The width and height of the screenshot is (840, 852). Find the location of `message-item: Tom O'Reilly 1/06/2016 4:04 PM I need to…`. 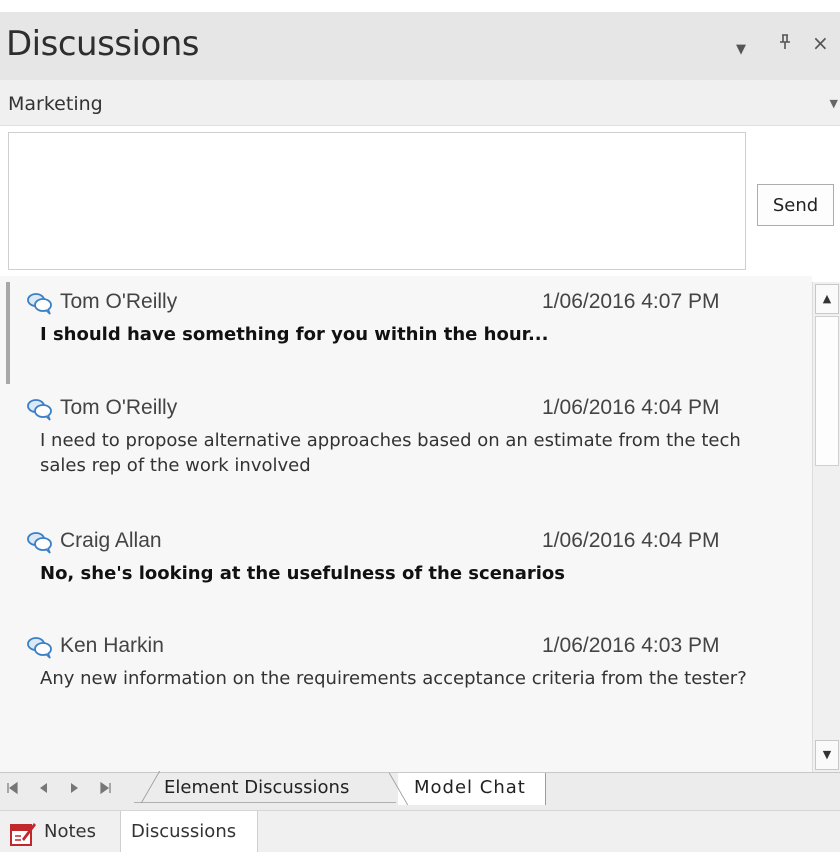

message-item: Tom O'Reilly 1/06/2016 4:04 PM I need to… is located at coordinates (414, 436).